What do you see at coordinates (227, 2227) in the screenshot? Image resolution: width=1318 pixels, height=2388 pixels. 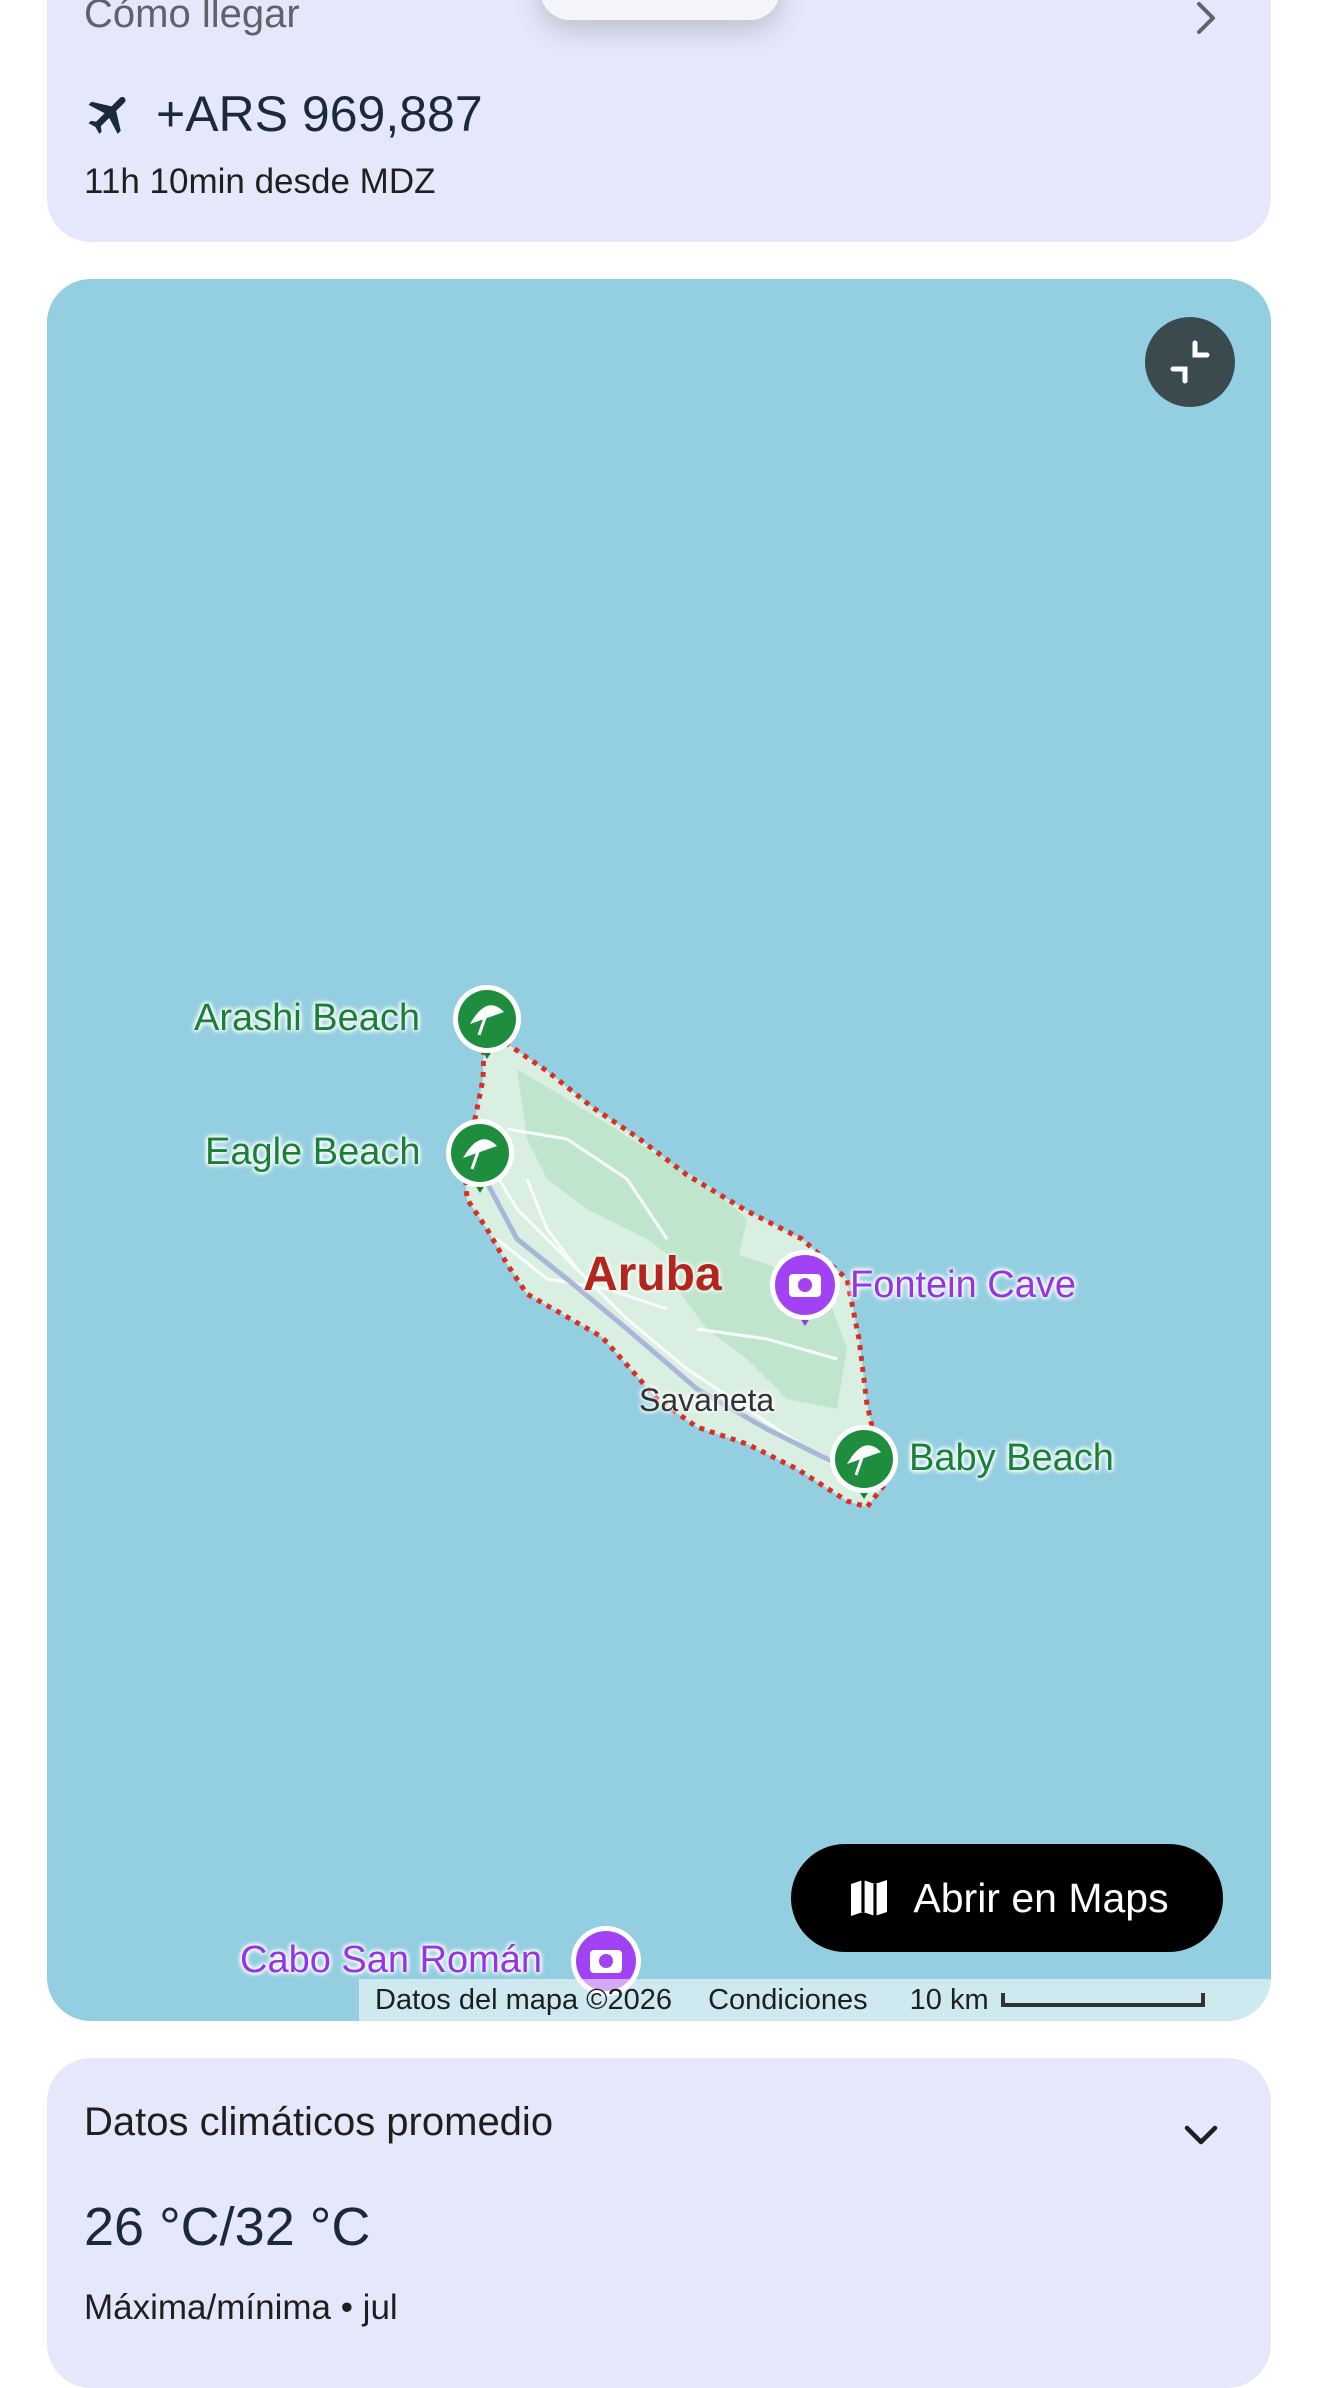 I see `weather-temperatures: 26 °C/32 °C` at bounding box center [227, 2227].